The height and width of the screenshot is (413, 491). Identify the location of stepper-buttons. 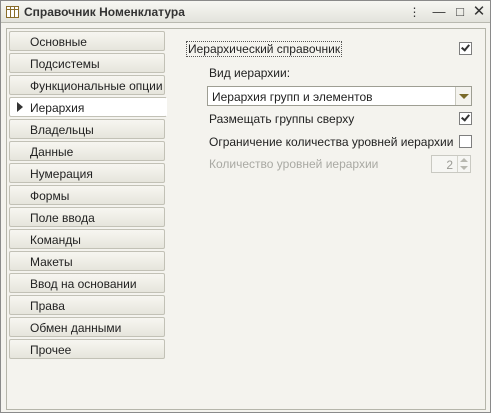
(463, 164).